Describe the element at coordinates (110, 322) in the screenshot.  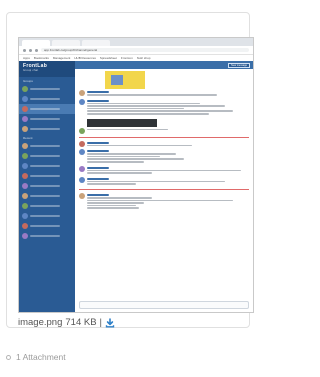
I see `download-icon` at that location.